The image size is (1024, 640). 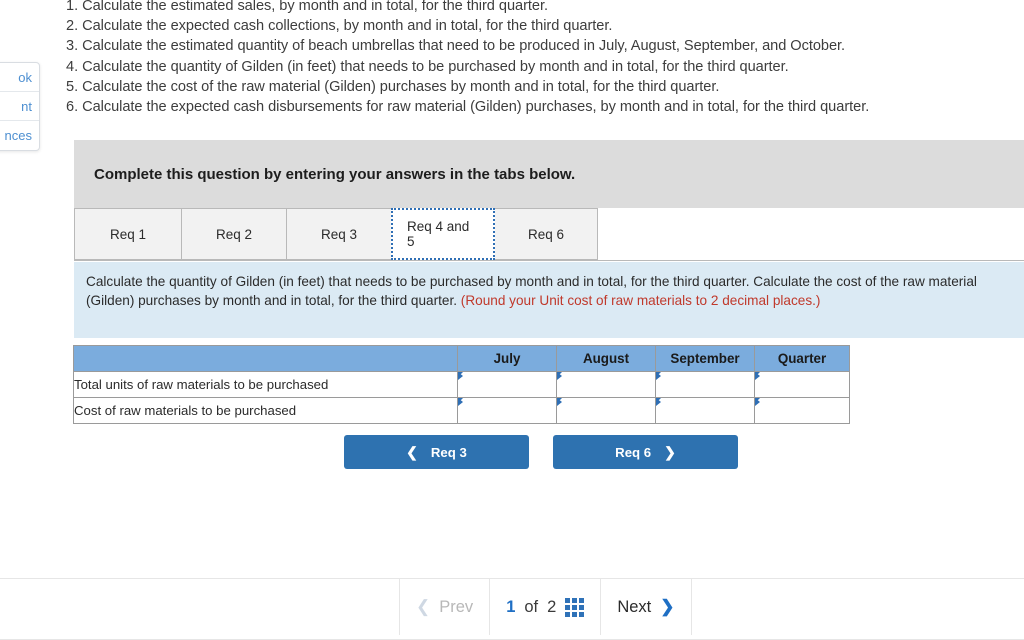 I want to click on column-header-blank, so click(x=265, y=358).